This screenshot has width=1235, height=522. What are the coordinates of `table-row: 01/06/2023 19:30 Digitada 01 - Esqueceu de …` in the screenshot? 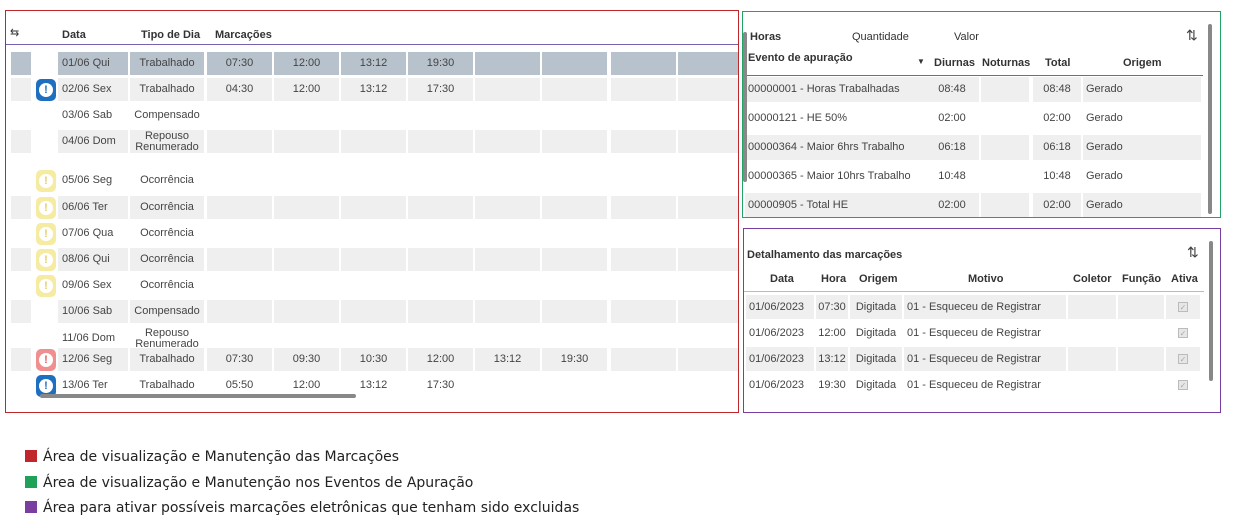 It's located at (974, 385).